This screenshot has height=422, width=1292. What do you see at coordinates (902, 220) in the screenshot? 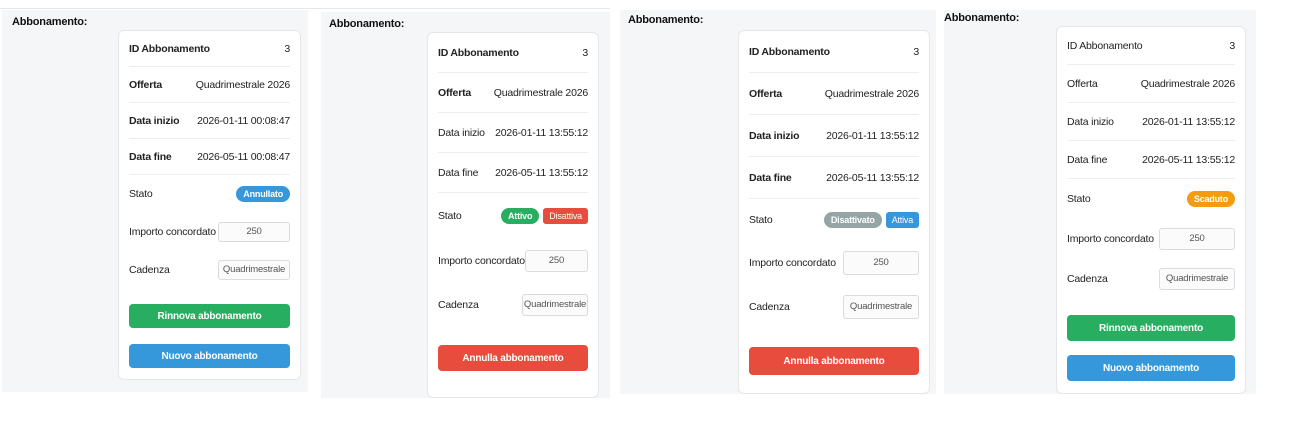
I see `activate-button: Attiva` at bounding box center [902, 220].